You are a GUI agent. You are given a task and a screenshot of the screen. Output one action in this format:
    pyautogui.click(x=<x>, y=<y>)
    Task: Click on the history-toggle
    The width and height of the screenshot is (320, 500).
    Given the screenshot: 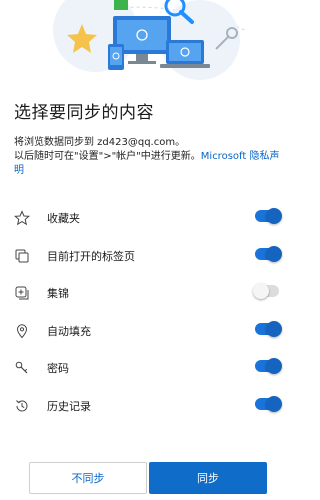 What is the action you would take?
    pyautogui.click(x=268, y=403)
    